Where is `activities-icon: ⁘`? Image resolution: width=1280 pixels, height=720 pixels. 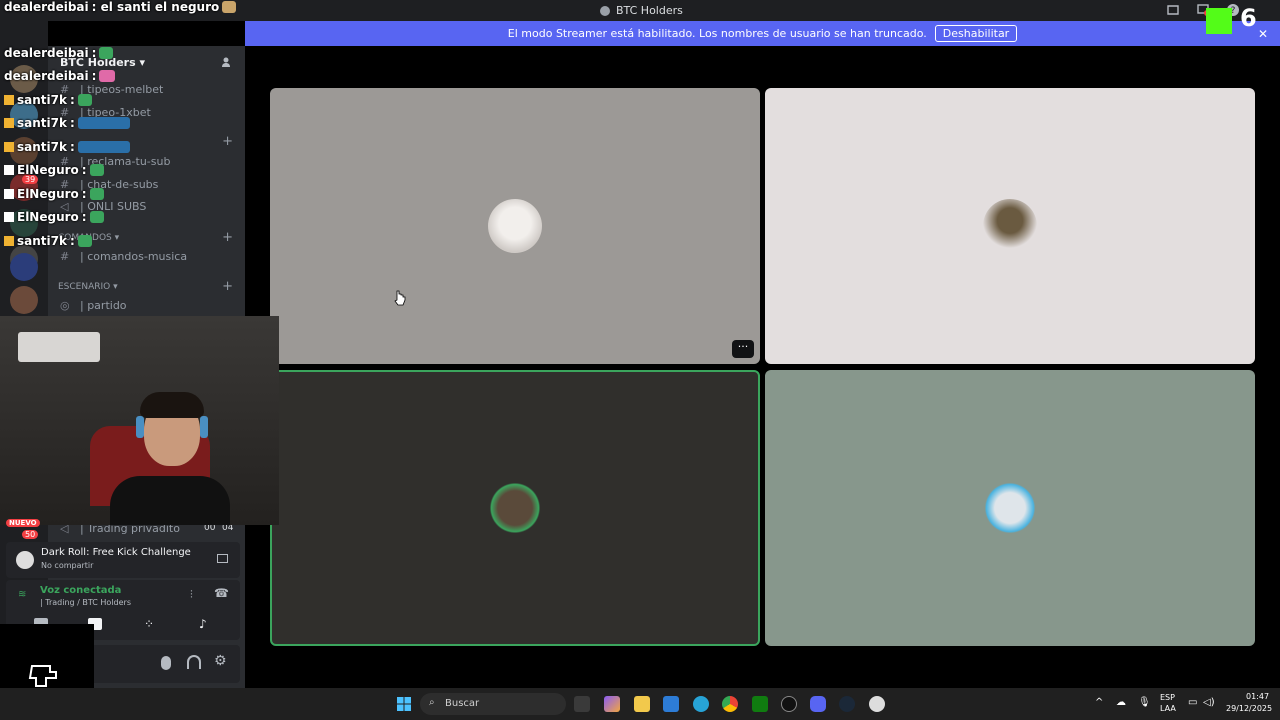
activities-icon: ⁘ is located at coordinates (149, 624).